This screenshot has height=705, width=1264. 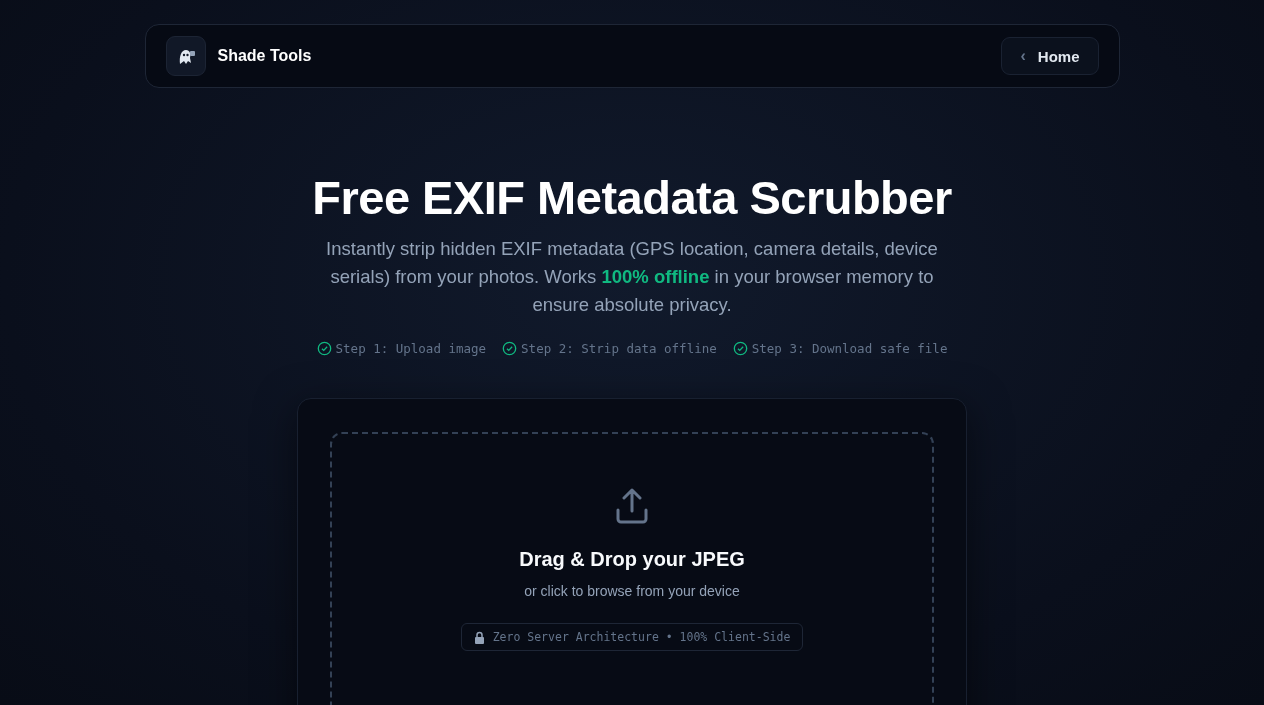 I want to click on ghost-logo-icon, so click(x=185, y=56).